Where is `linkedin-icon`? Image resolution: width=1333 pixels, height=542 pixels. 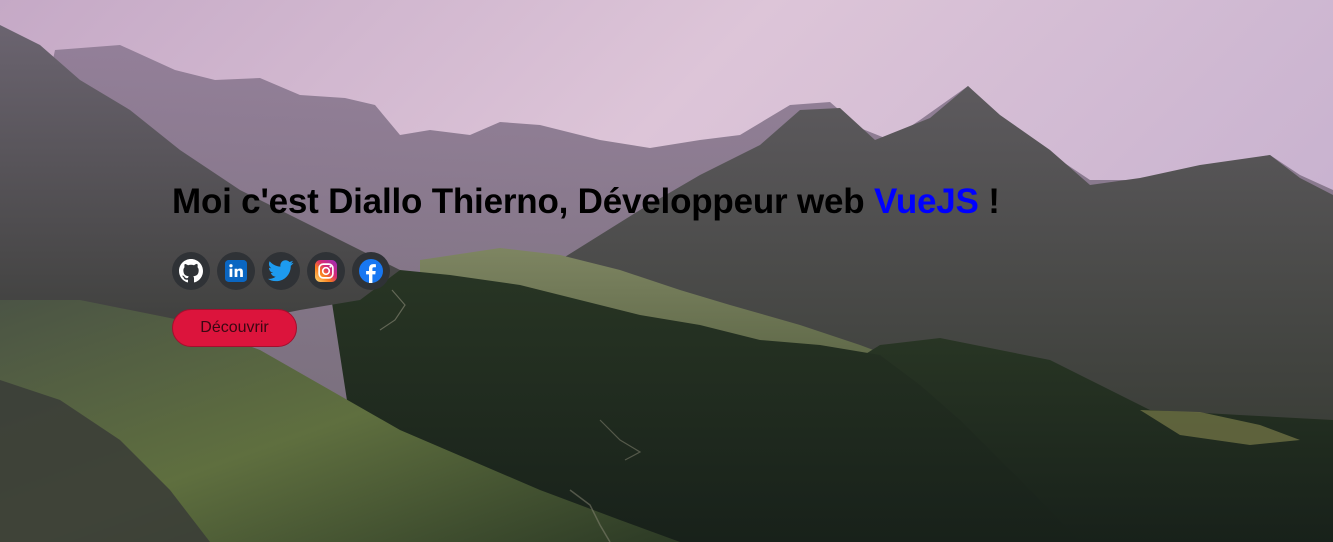 linkedin-icon is located at coordinates (236, 271).